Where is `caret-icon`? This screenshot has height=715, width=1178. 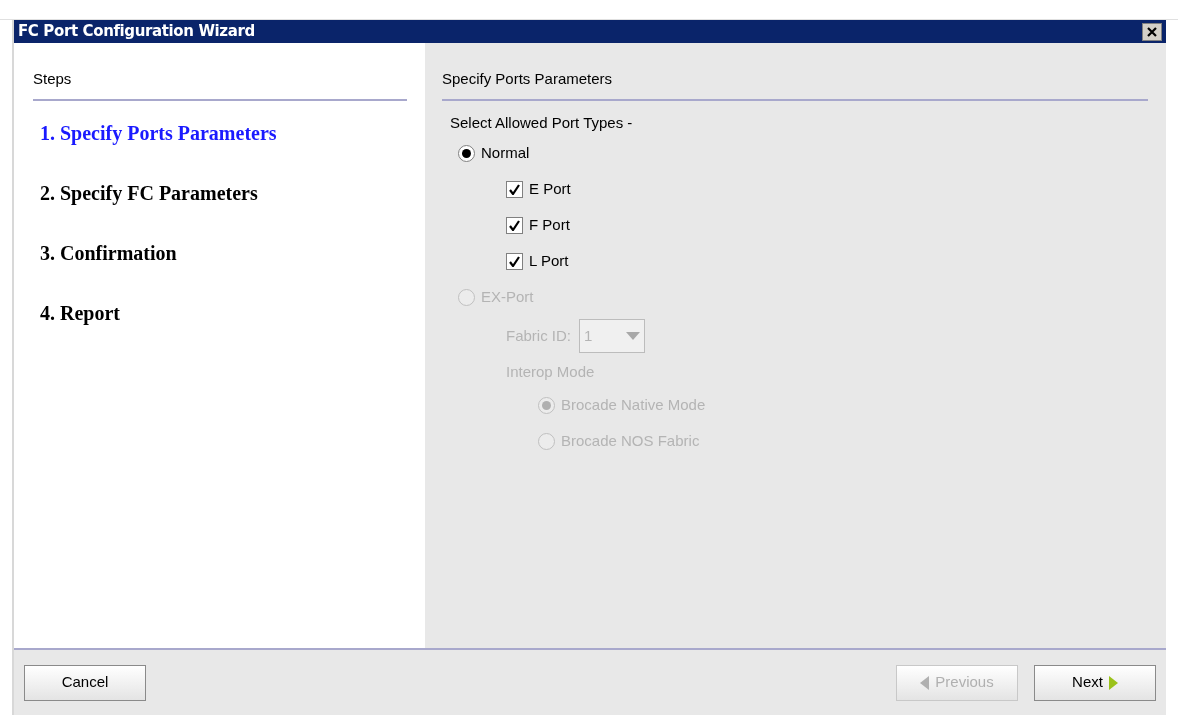
caret-icon is located at coordinates (633, 336).